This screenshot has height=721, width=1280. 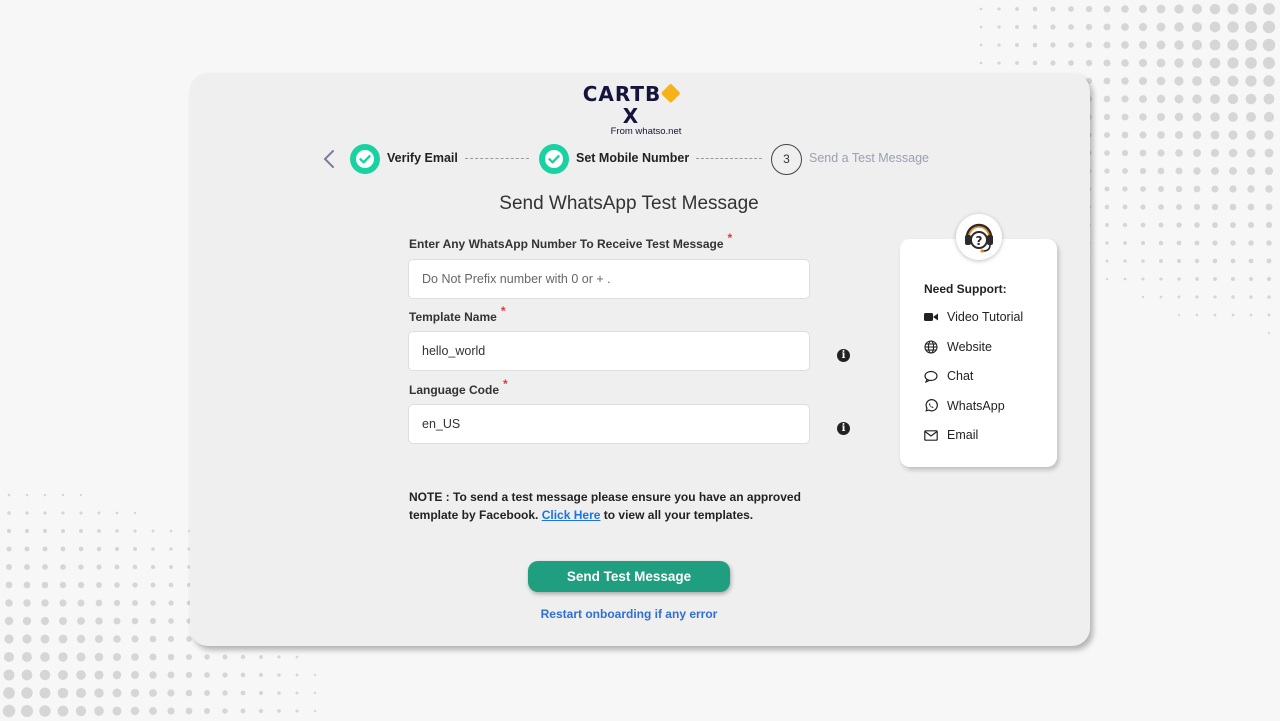 I want to click on page-title: Send WhatsApp Test Message, so click(x=629, y=203).